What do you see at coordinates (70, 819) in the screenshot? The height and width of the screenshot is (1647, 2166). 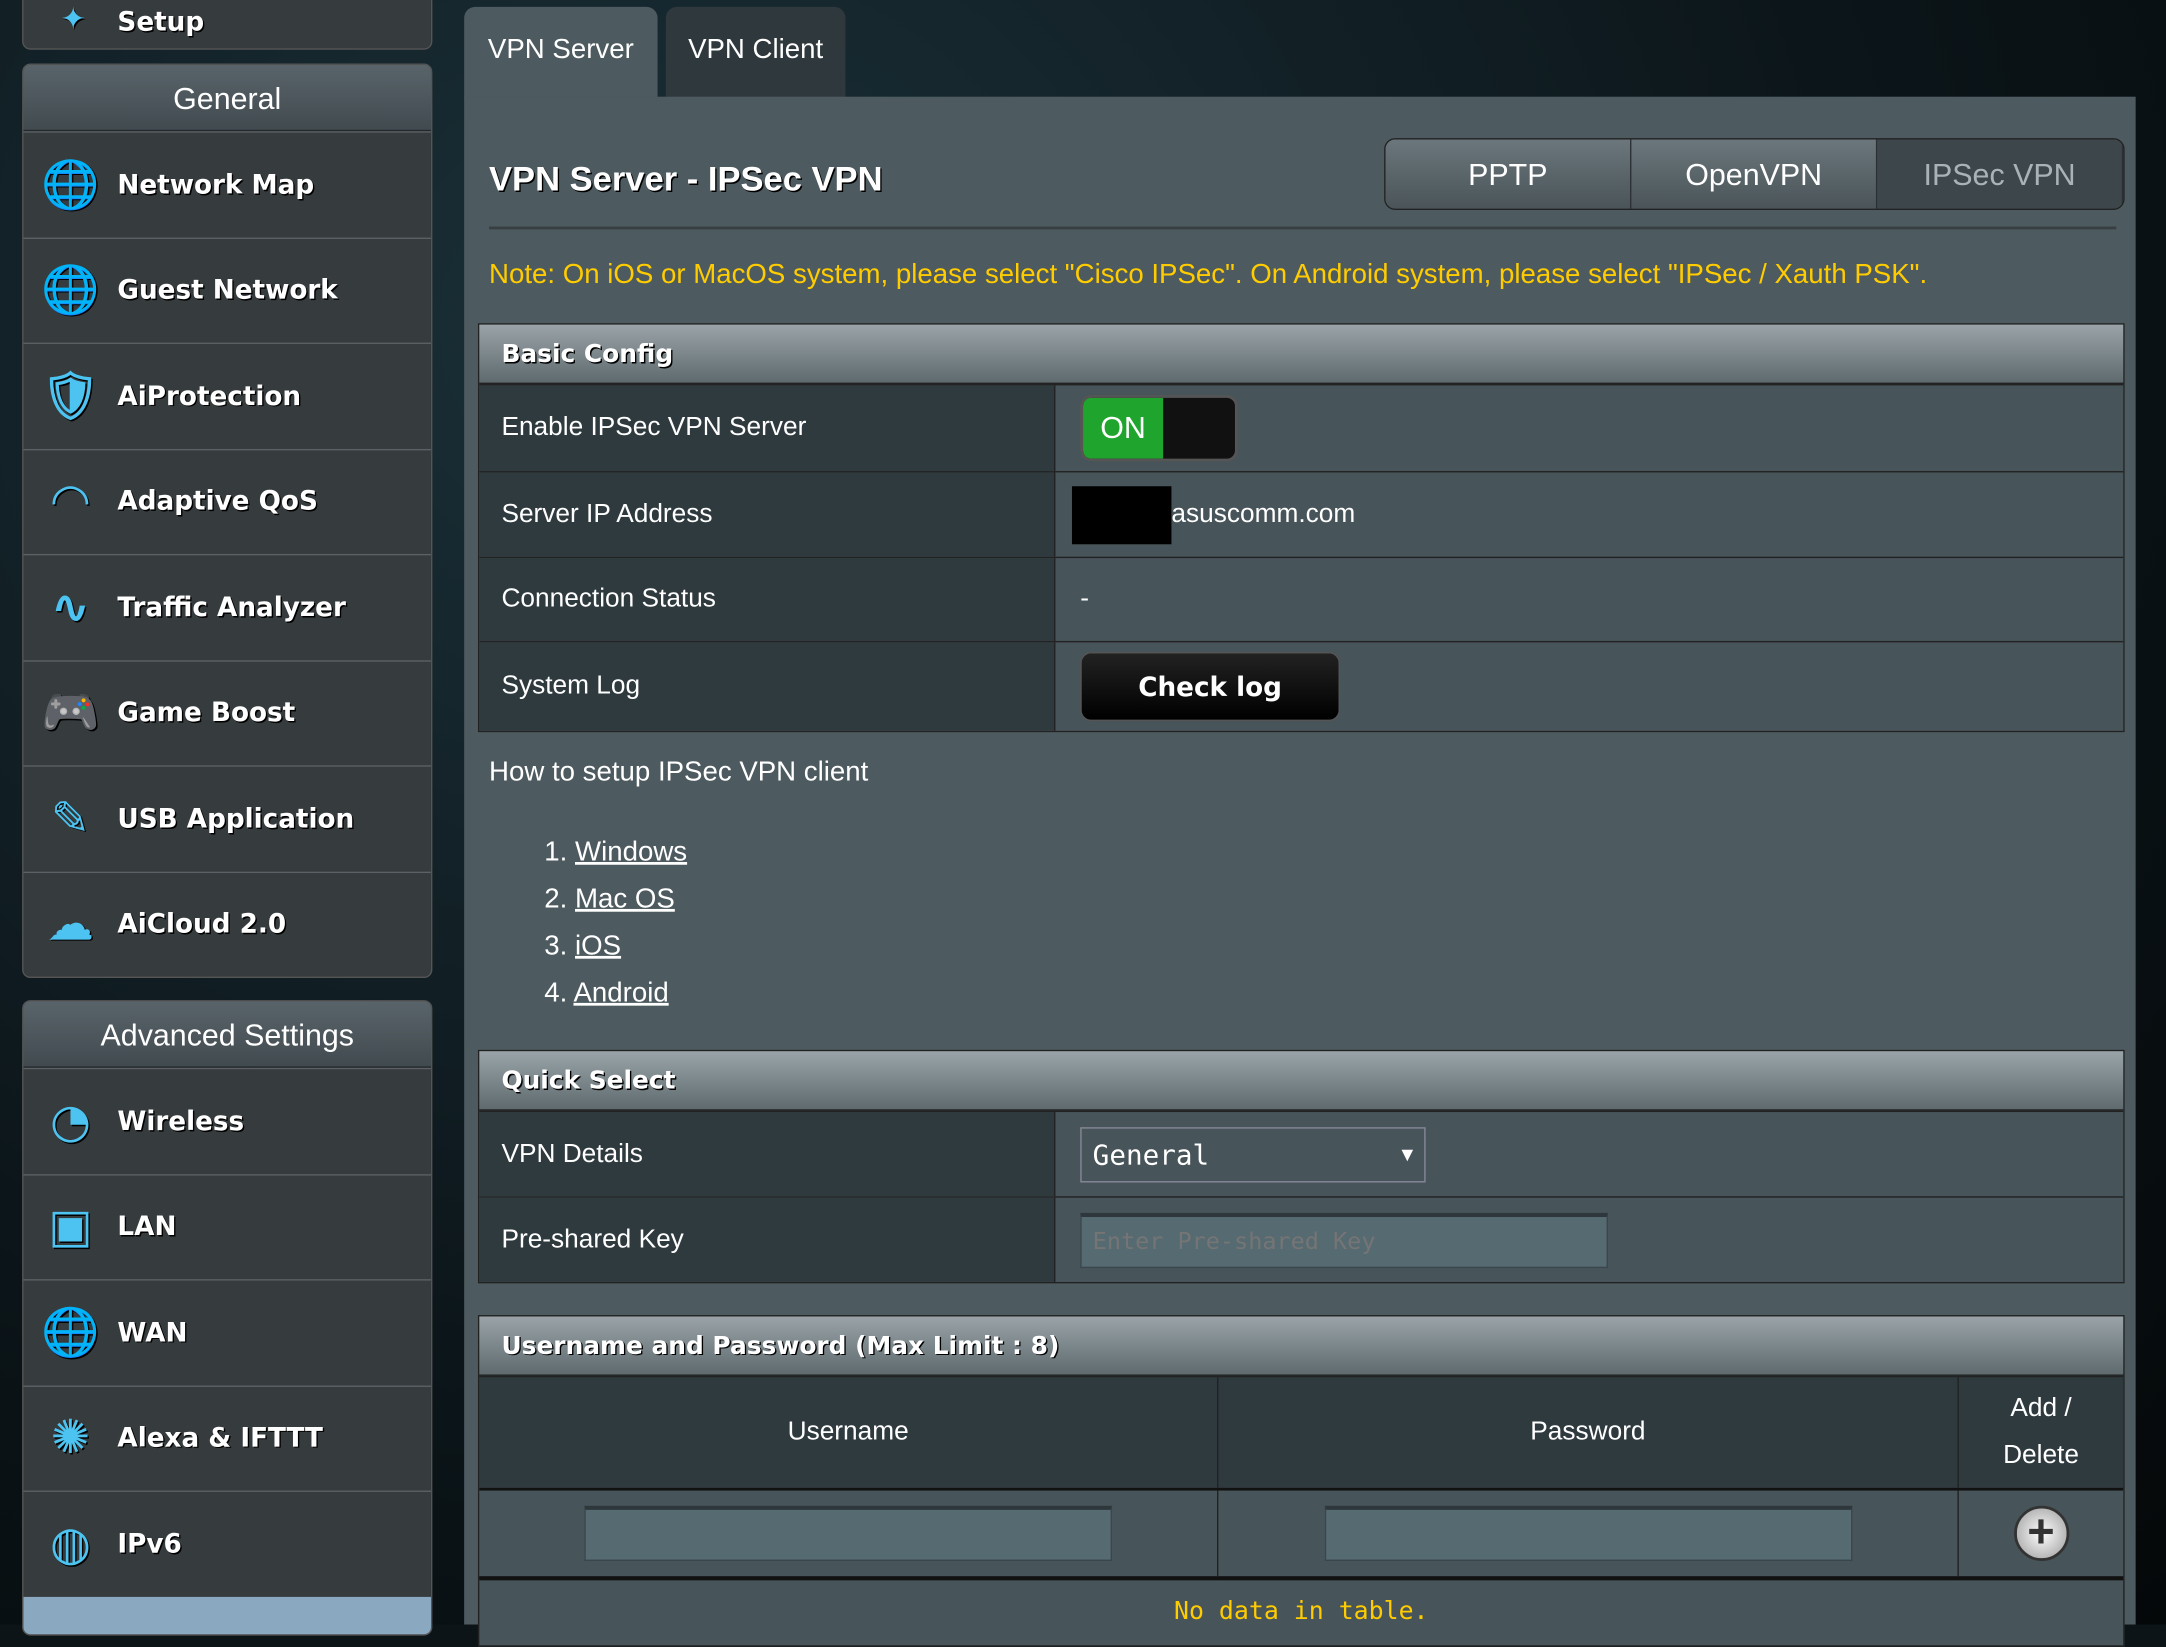 I see `usb-icon: ✎` at bounding box center [70, 819].